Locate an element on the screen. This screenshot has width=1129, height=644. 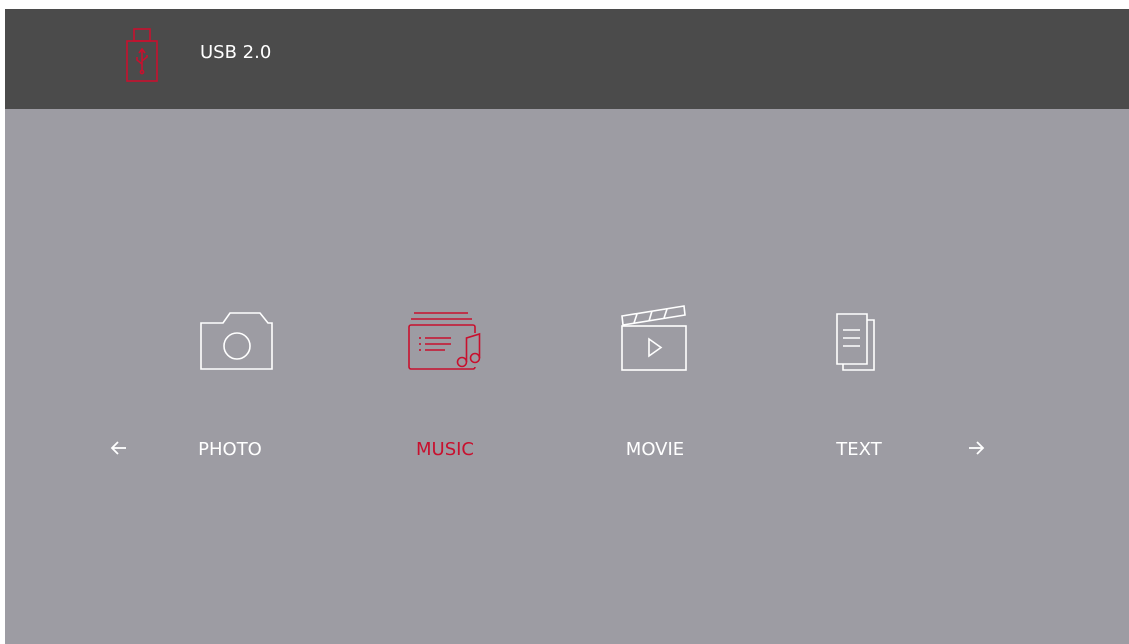
movie-label: MOVIE is located at coordinates (655, 449).